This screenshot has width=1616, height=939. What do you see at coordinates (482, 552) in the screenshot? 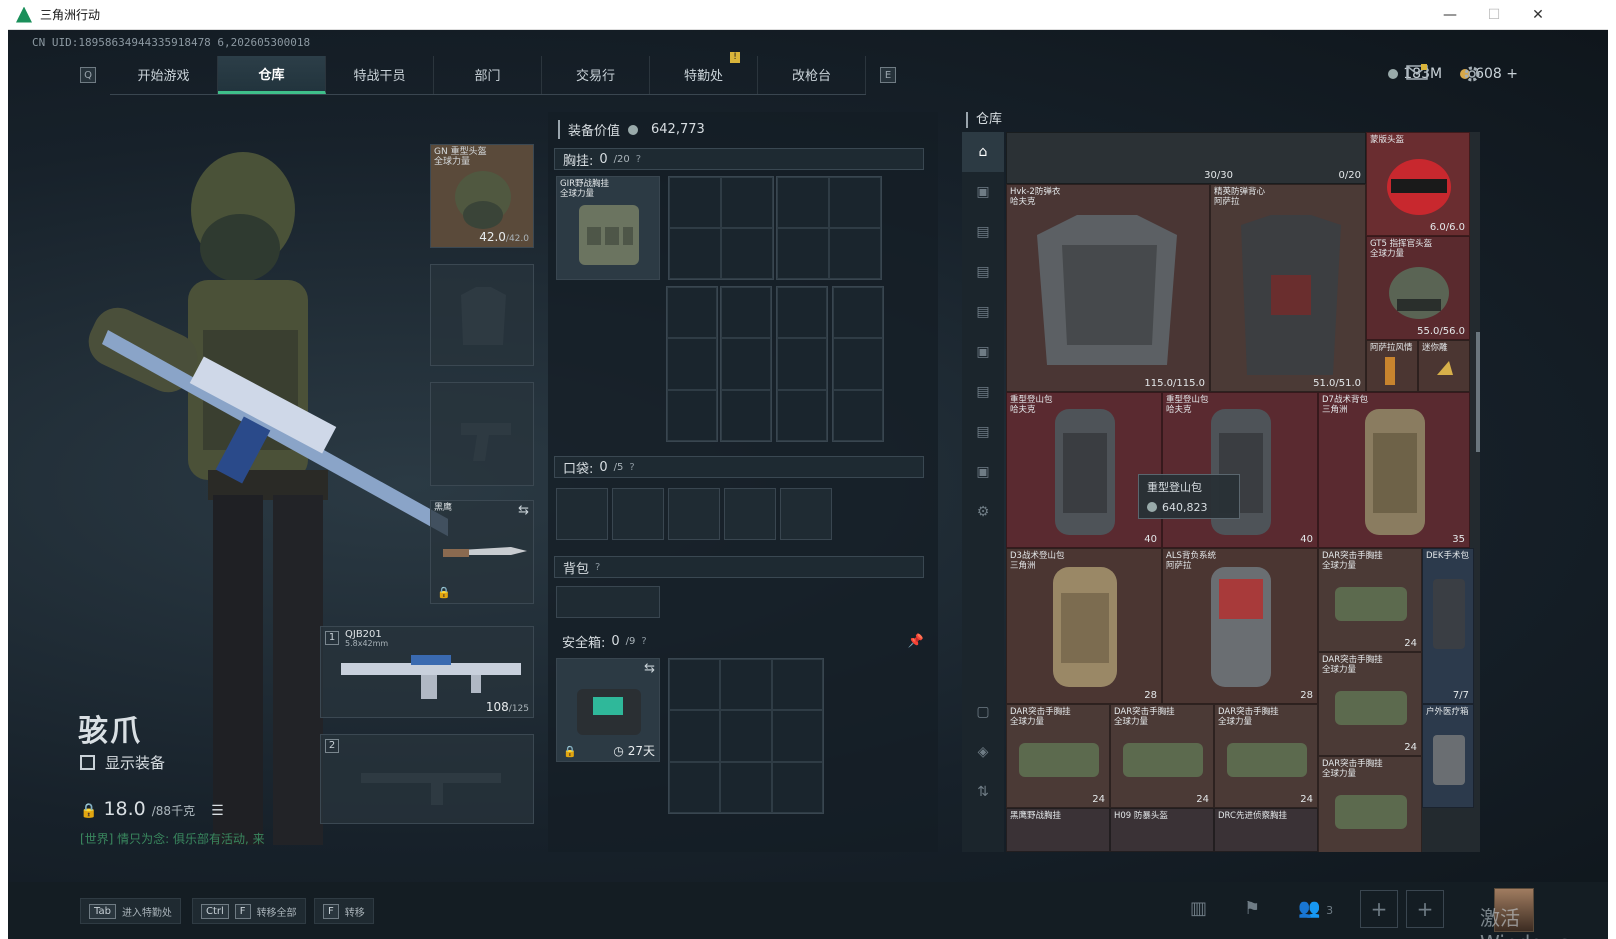
I see `melee-slot: 黑鹰 ⇆ 🔒` at bounding box center [482, 552].